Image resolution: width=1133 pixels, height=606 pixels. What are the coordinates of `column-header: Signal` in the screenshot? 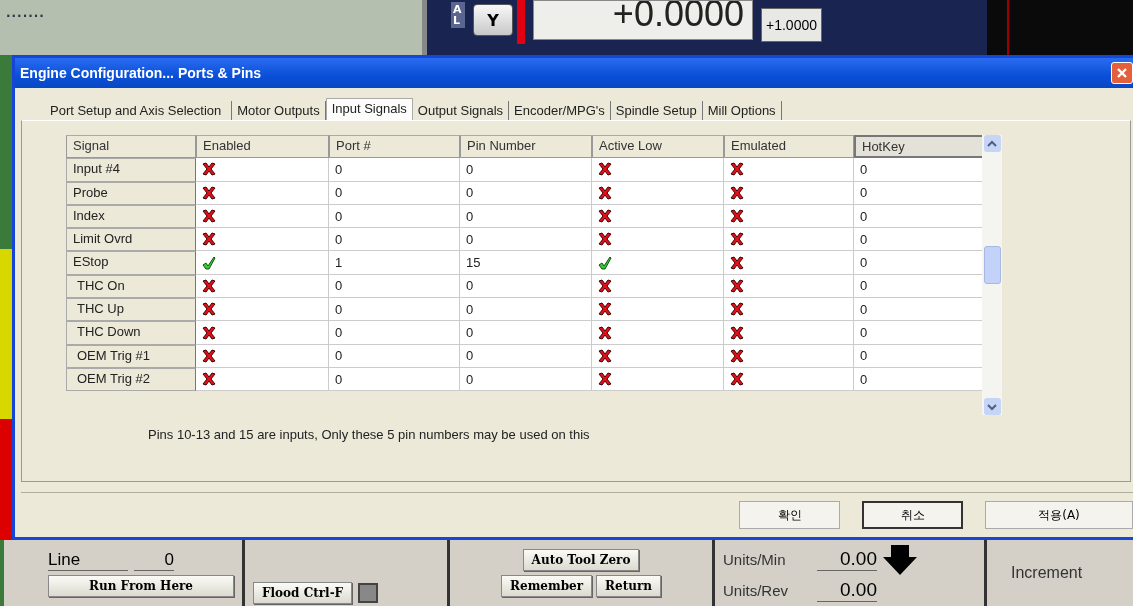 It's located at (131, 147).